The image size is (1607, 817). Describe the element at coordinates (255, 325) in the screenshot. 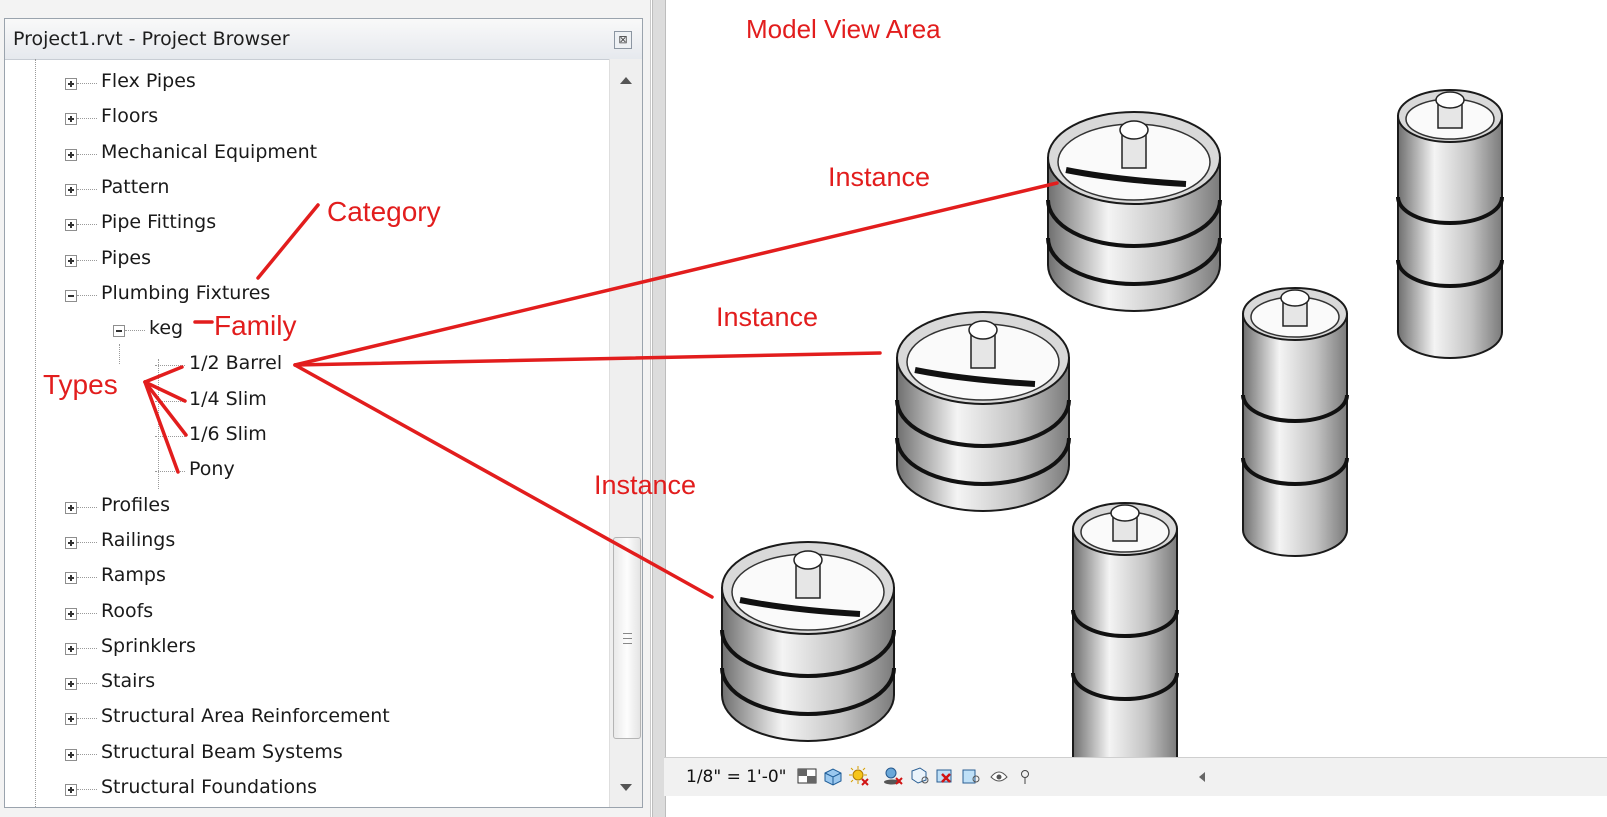

I see `family-label: Family` at that location.